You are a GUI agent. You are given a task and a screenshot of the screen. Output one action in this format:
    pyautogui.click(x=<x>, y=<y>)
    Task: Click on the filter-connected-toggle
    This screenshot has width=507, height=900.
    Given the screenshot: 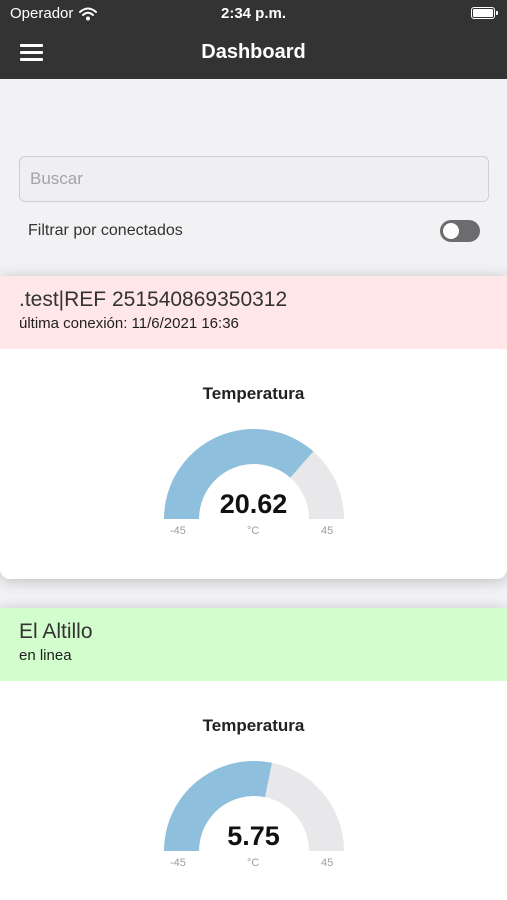 What is the action you would take?
    pyautogui.click(x=460, y=231)
    